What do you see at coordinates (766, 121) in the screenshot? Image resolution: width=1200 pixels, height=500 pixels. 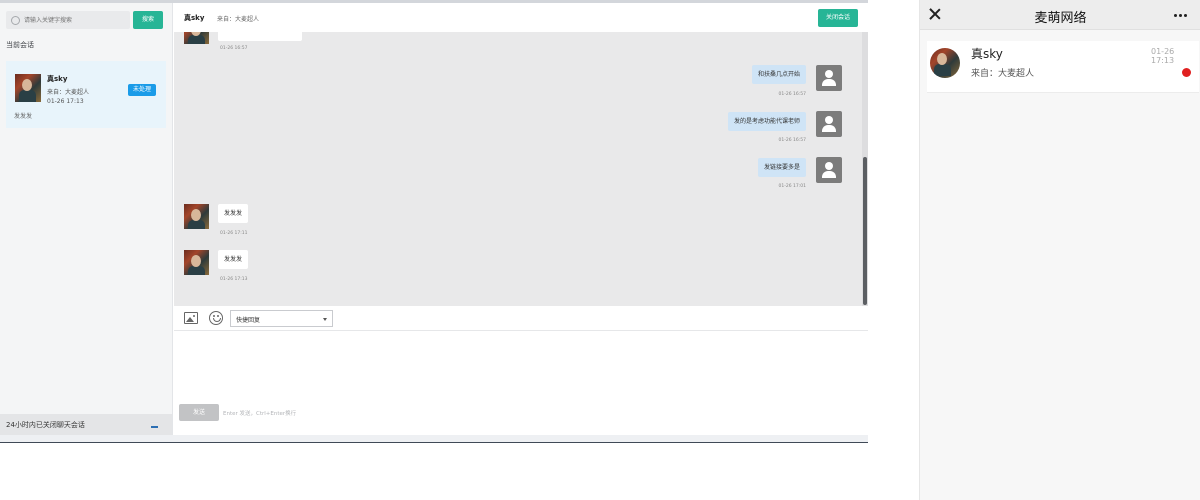 I see `message-bubble: 发的是考虑功能代课老师` at bounding box center [766, 121].